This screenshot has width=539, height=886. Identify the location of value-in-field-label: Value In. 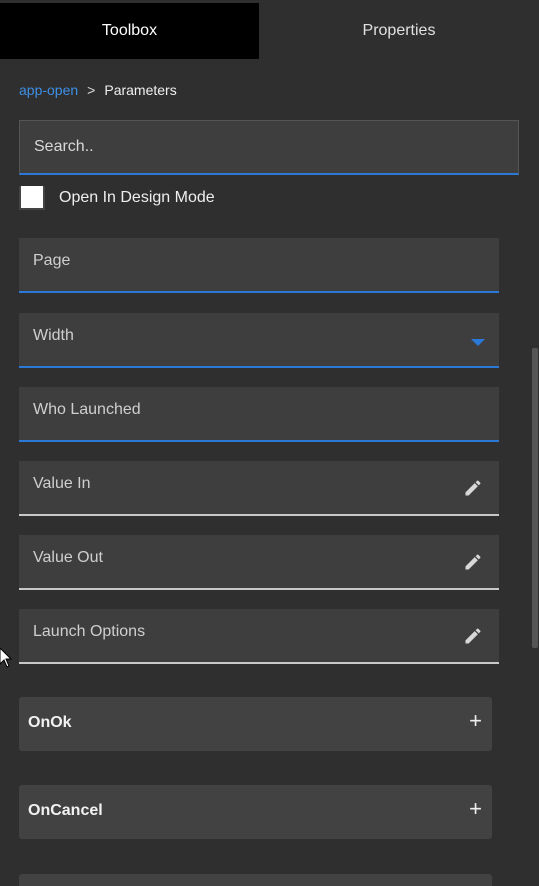
(62, 483).